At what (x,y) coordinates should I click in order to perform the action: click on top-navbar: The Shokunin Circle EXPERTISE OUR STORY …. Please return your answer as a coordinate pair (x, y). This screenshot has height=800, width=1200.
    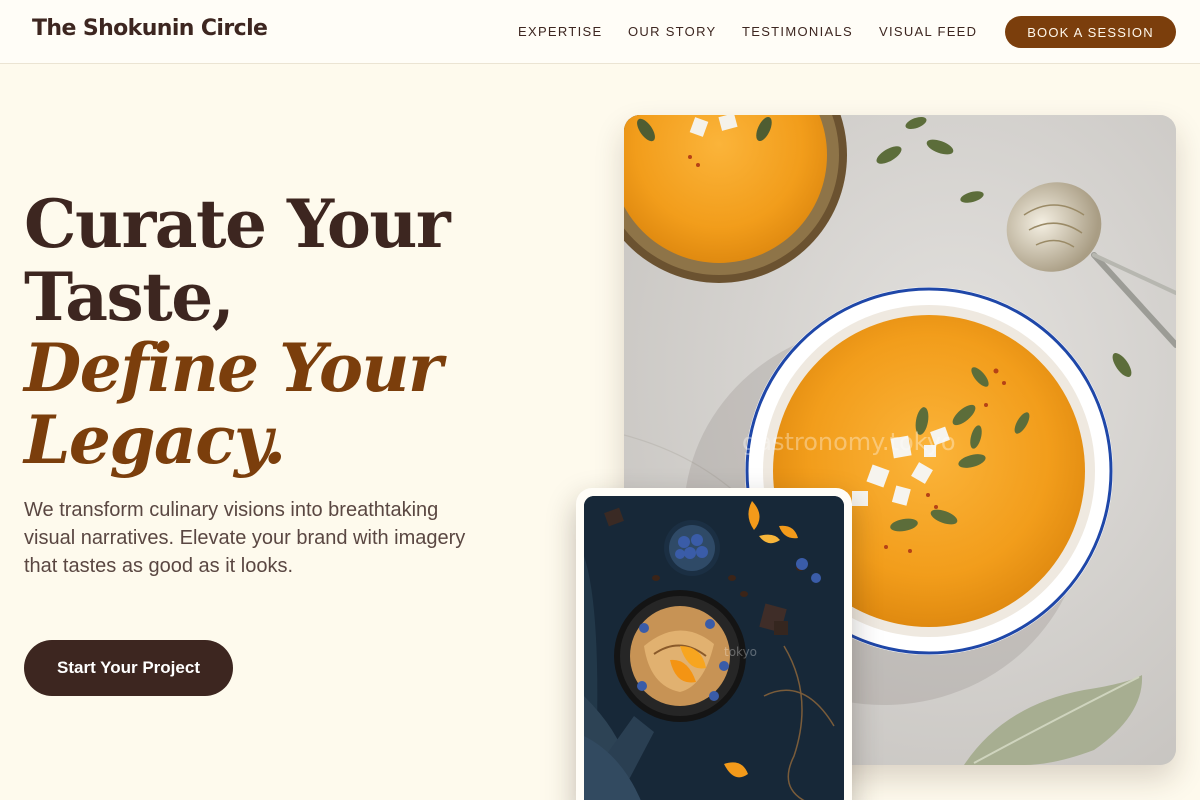
    Looking at the image, I should click on (600, 32).